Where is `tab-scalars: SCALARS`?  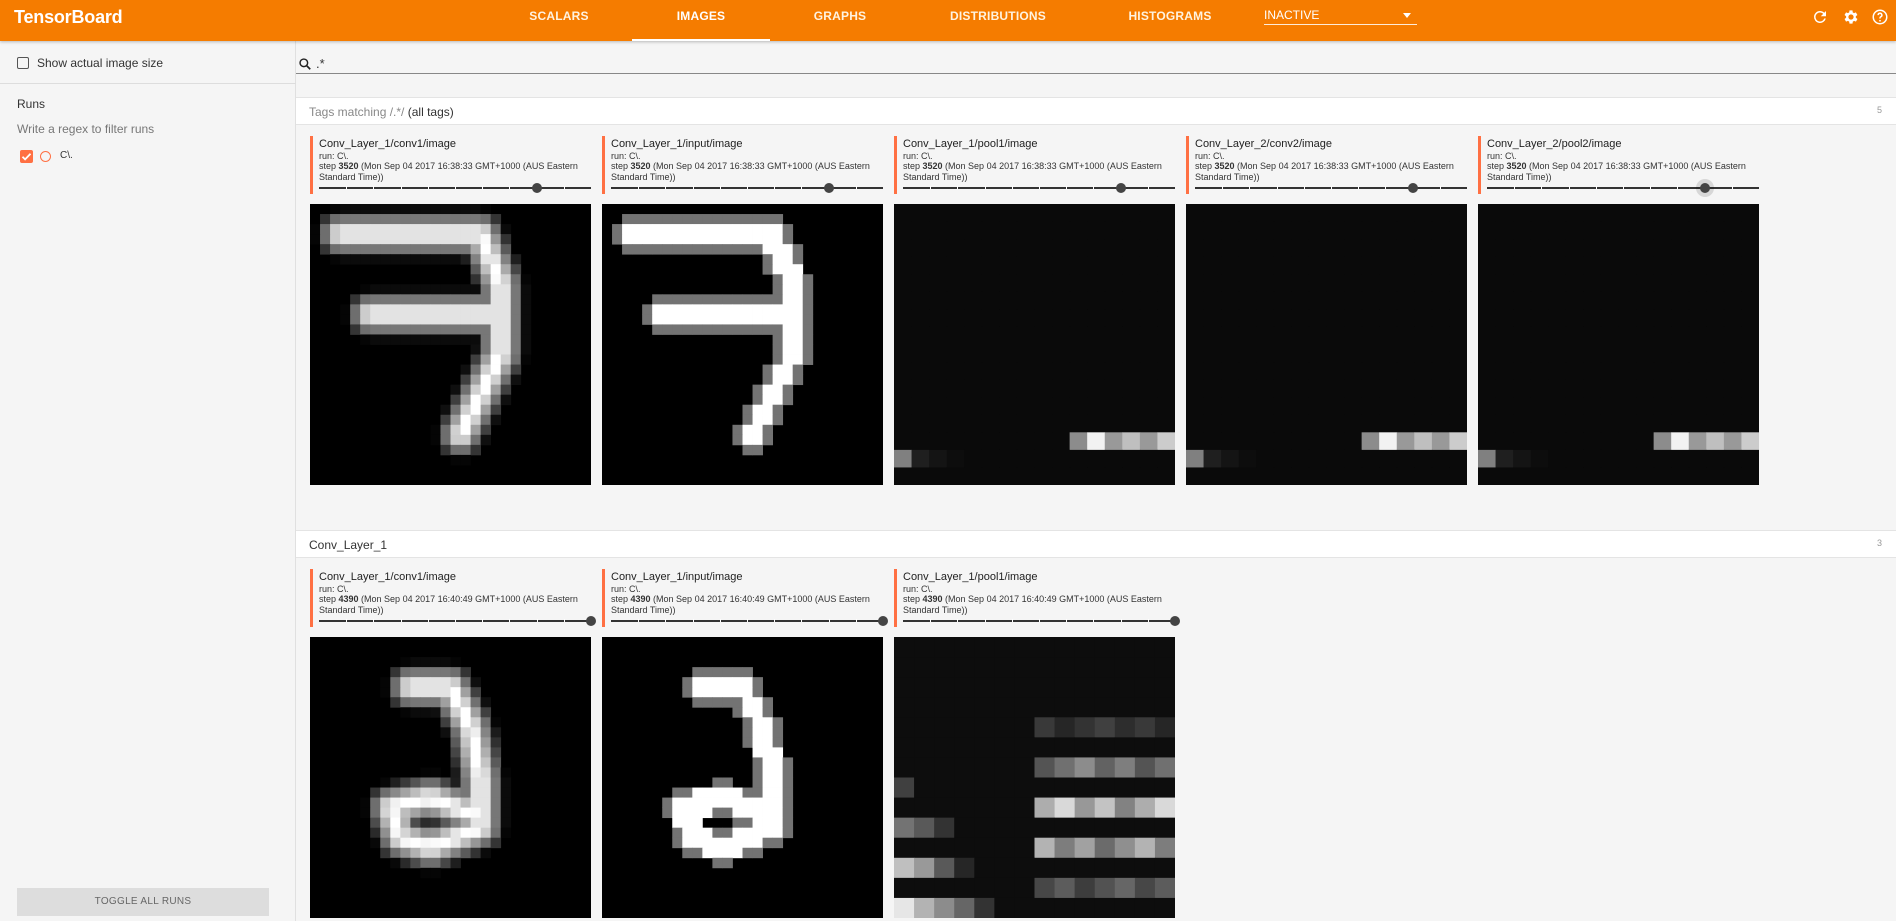
tab-scalars: SCALARS is located at coordinates (559, 20).